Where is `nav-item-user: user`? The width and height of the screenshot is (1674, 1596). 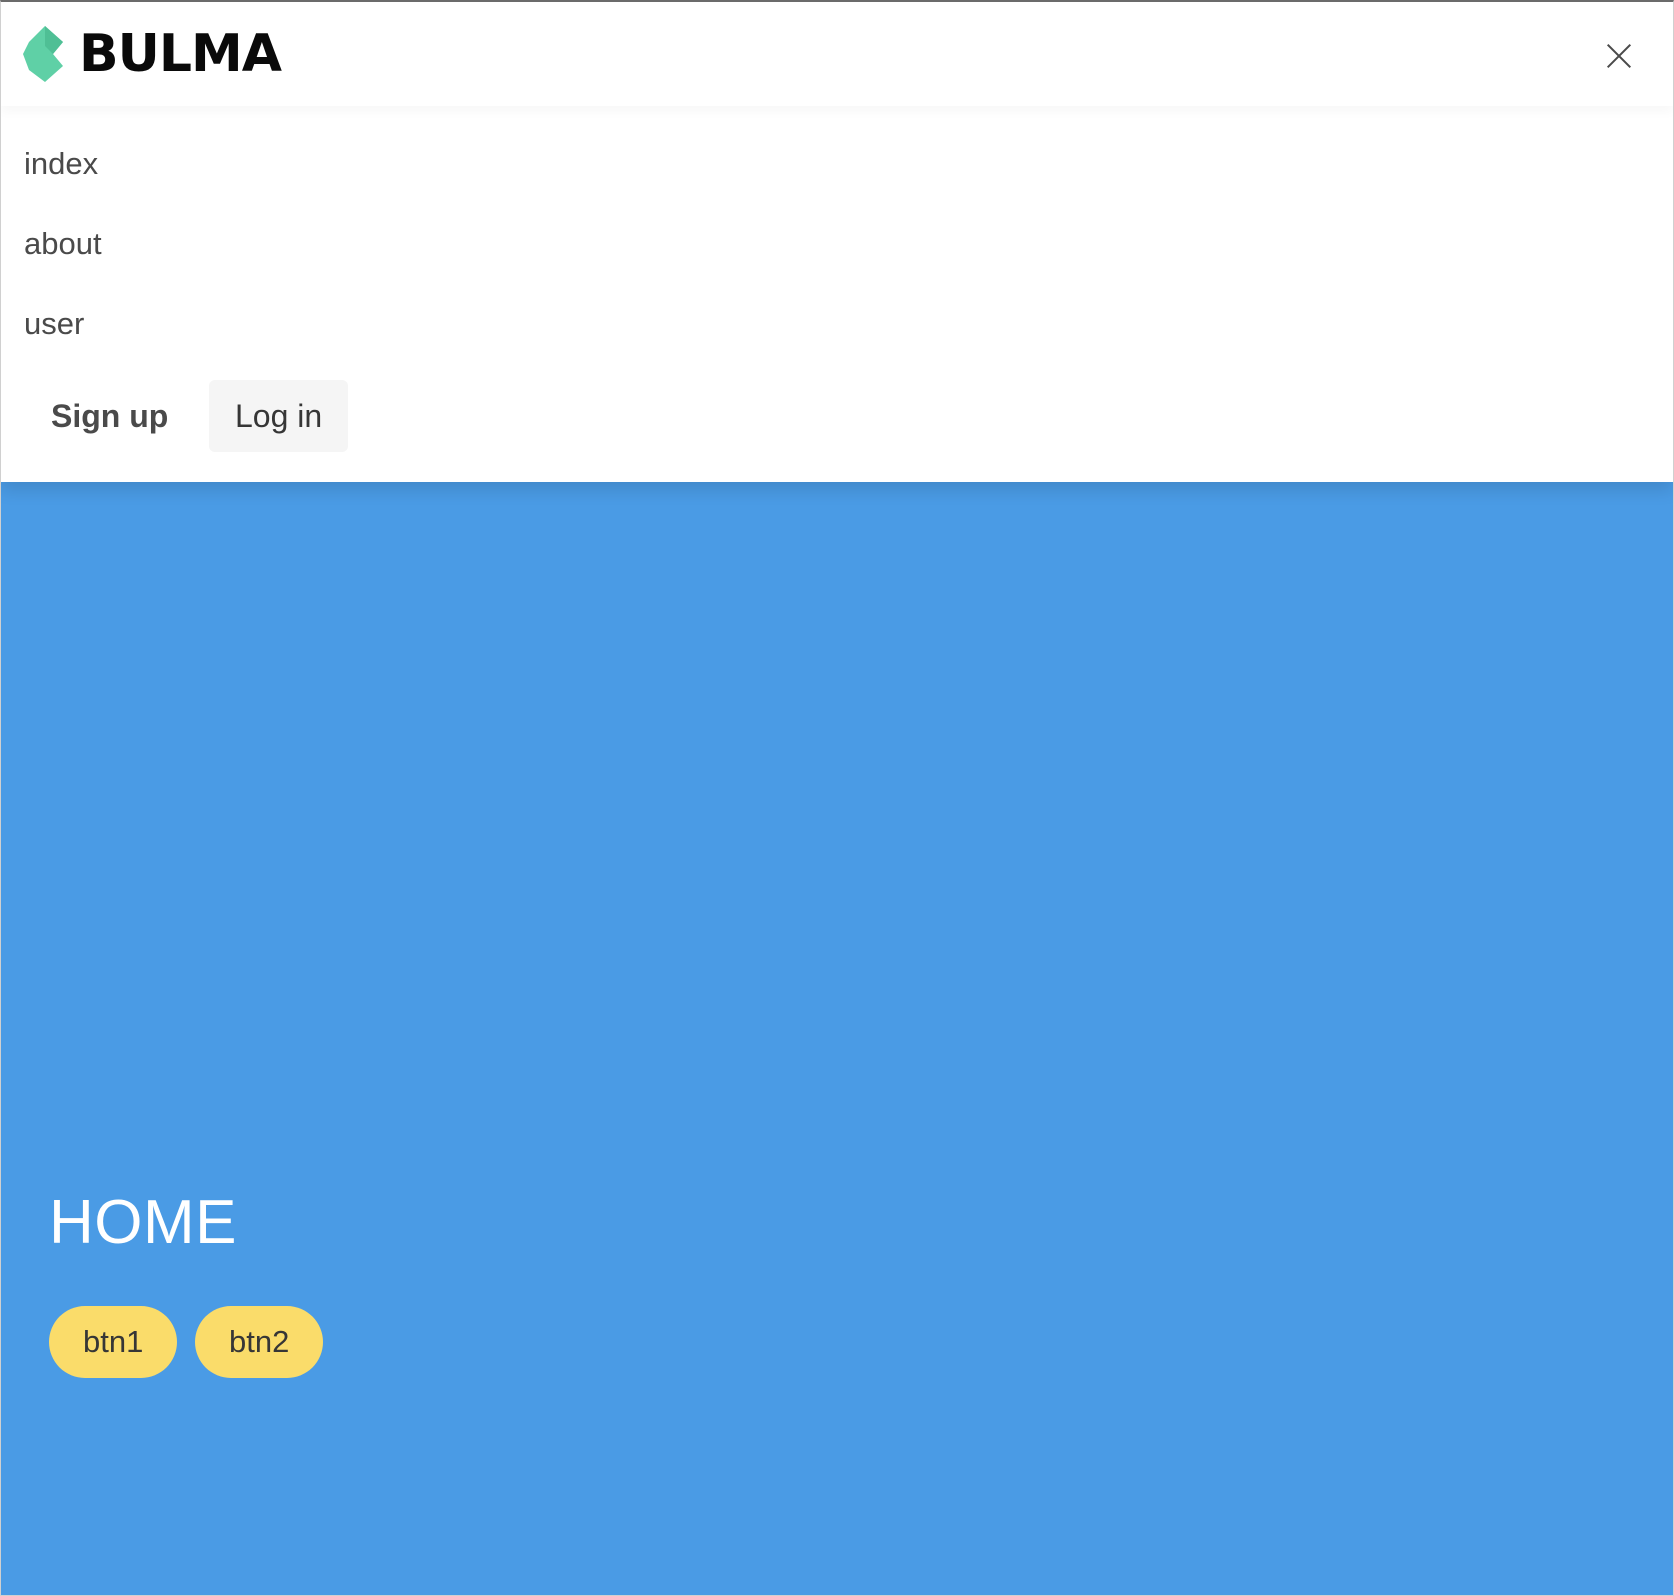
nav-item-user: user is located at coordinates (54, 324).